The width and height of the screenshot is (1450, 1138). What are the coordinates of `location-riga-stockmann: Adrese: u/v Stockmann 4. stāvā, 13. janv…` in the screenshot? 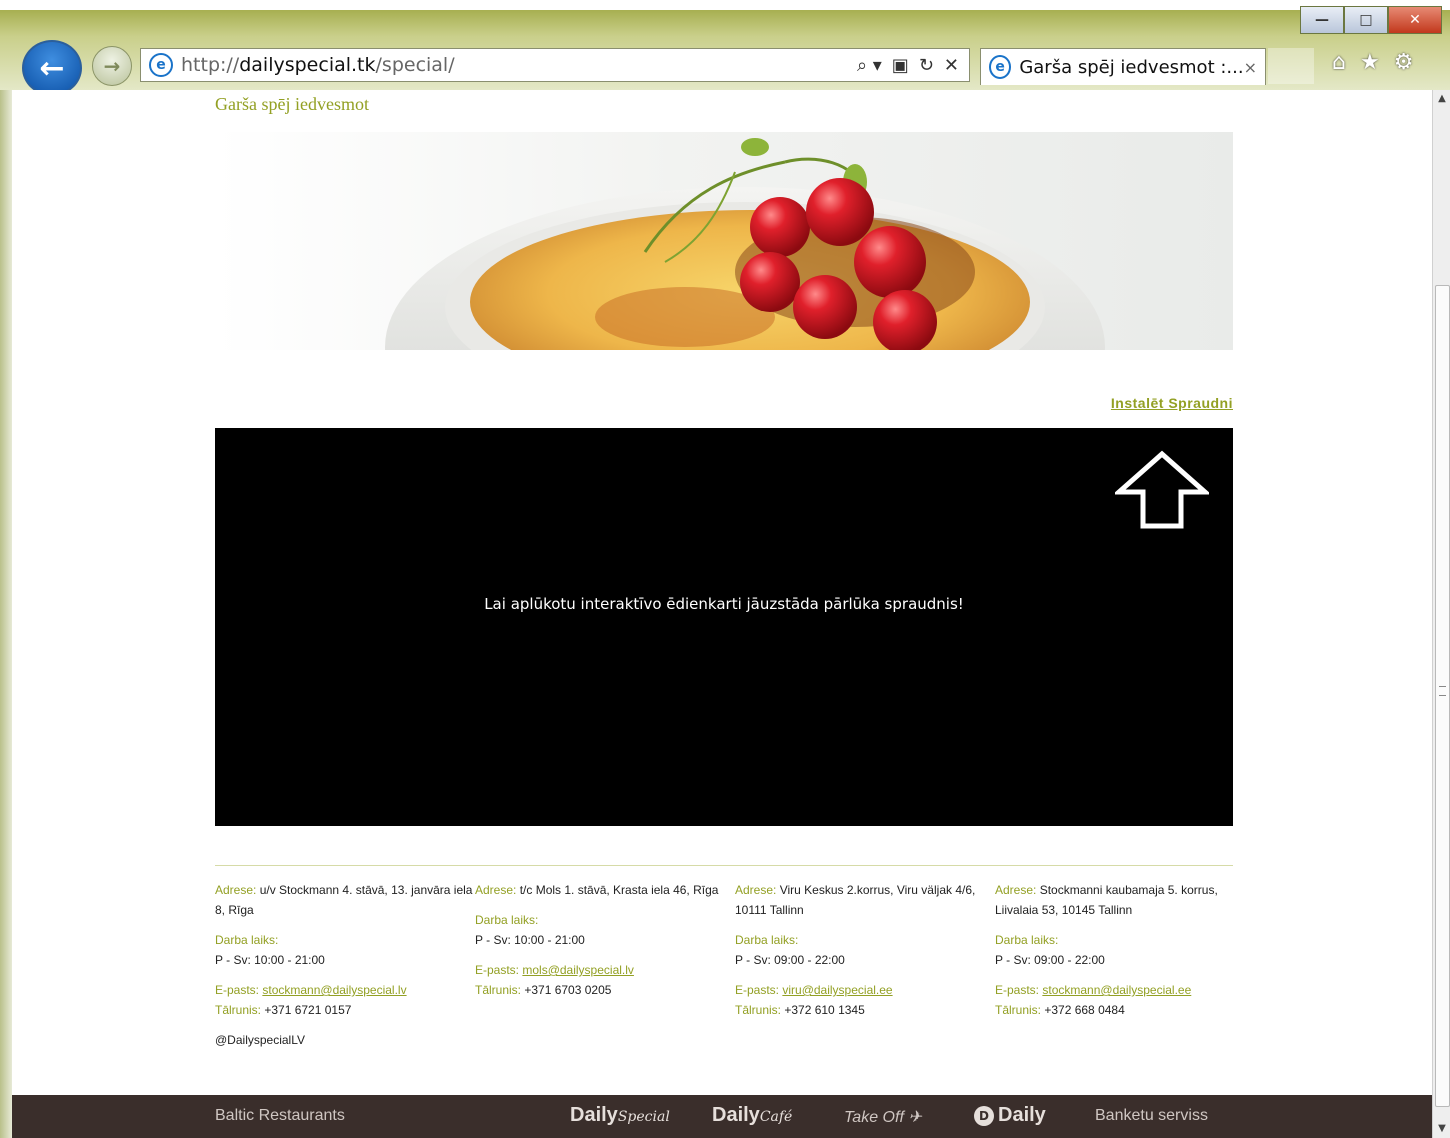 It's located at (345, 965).